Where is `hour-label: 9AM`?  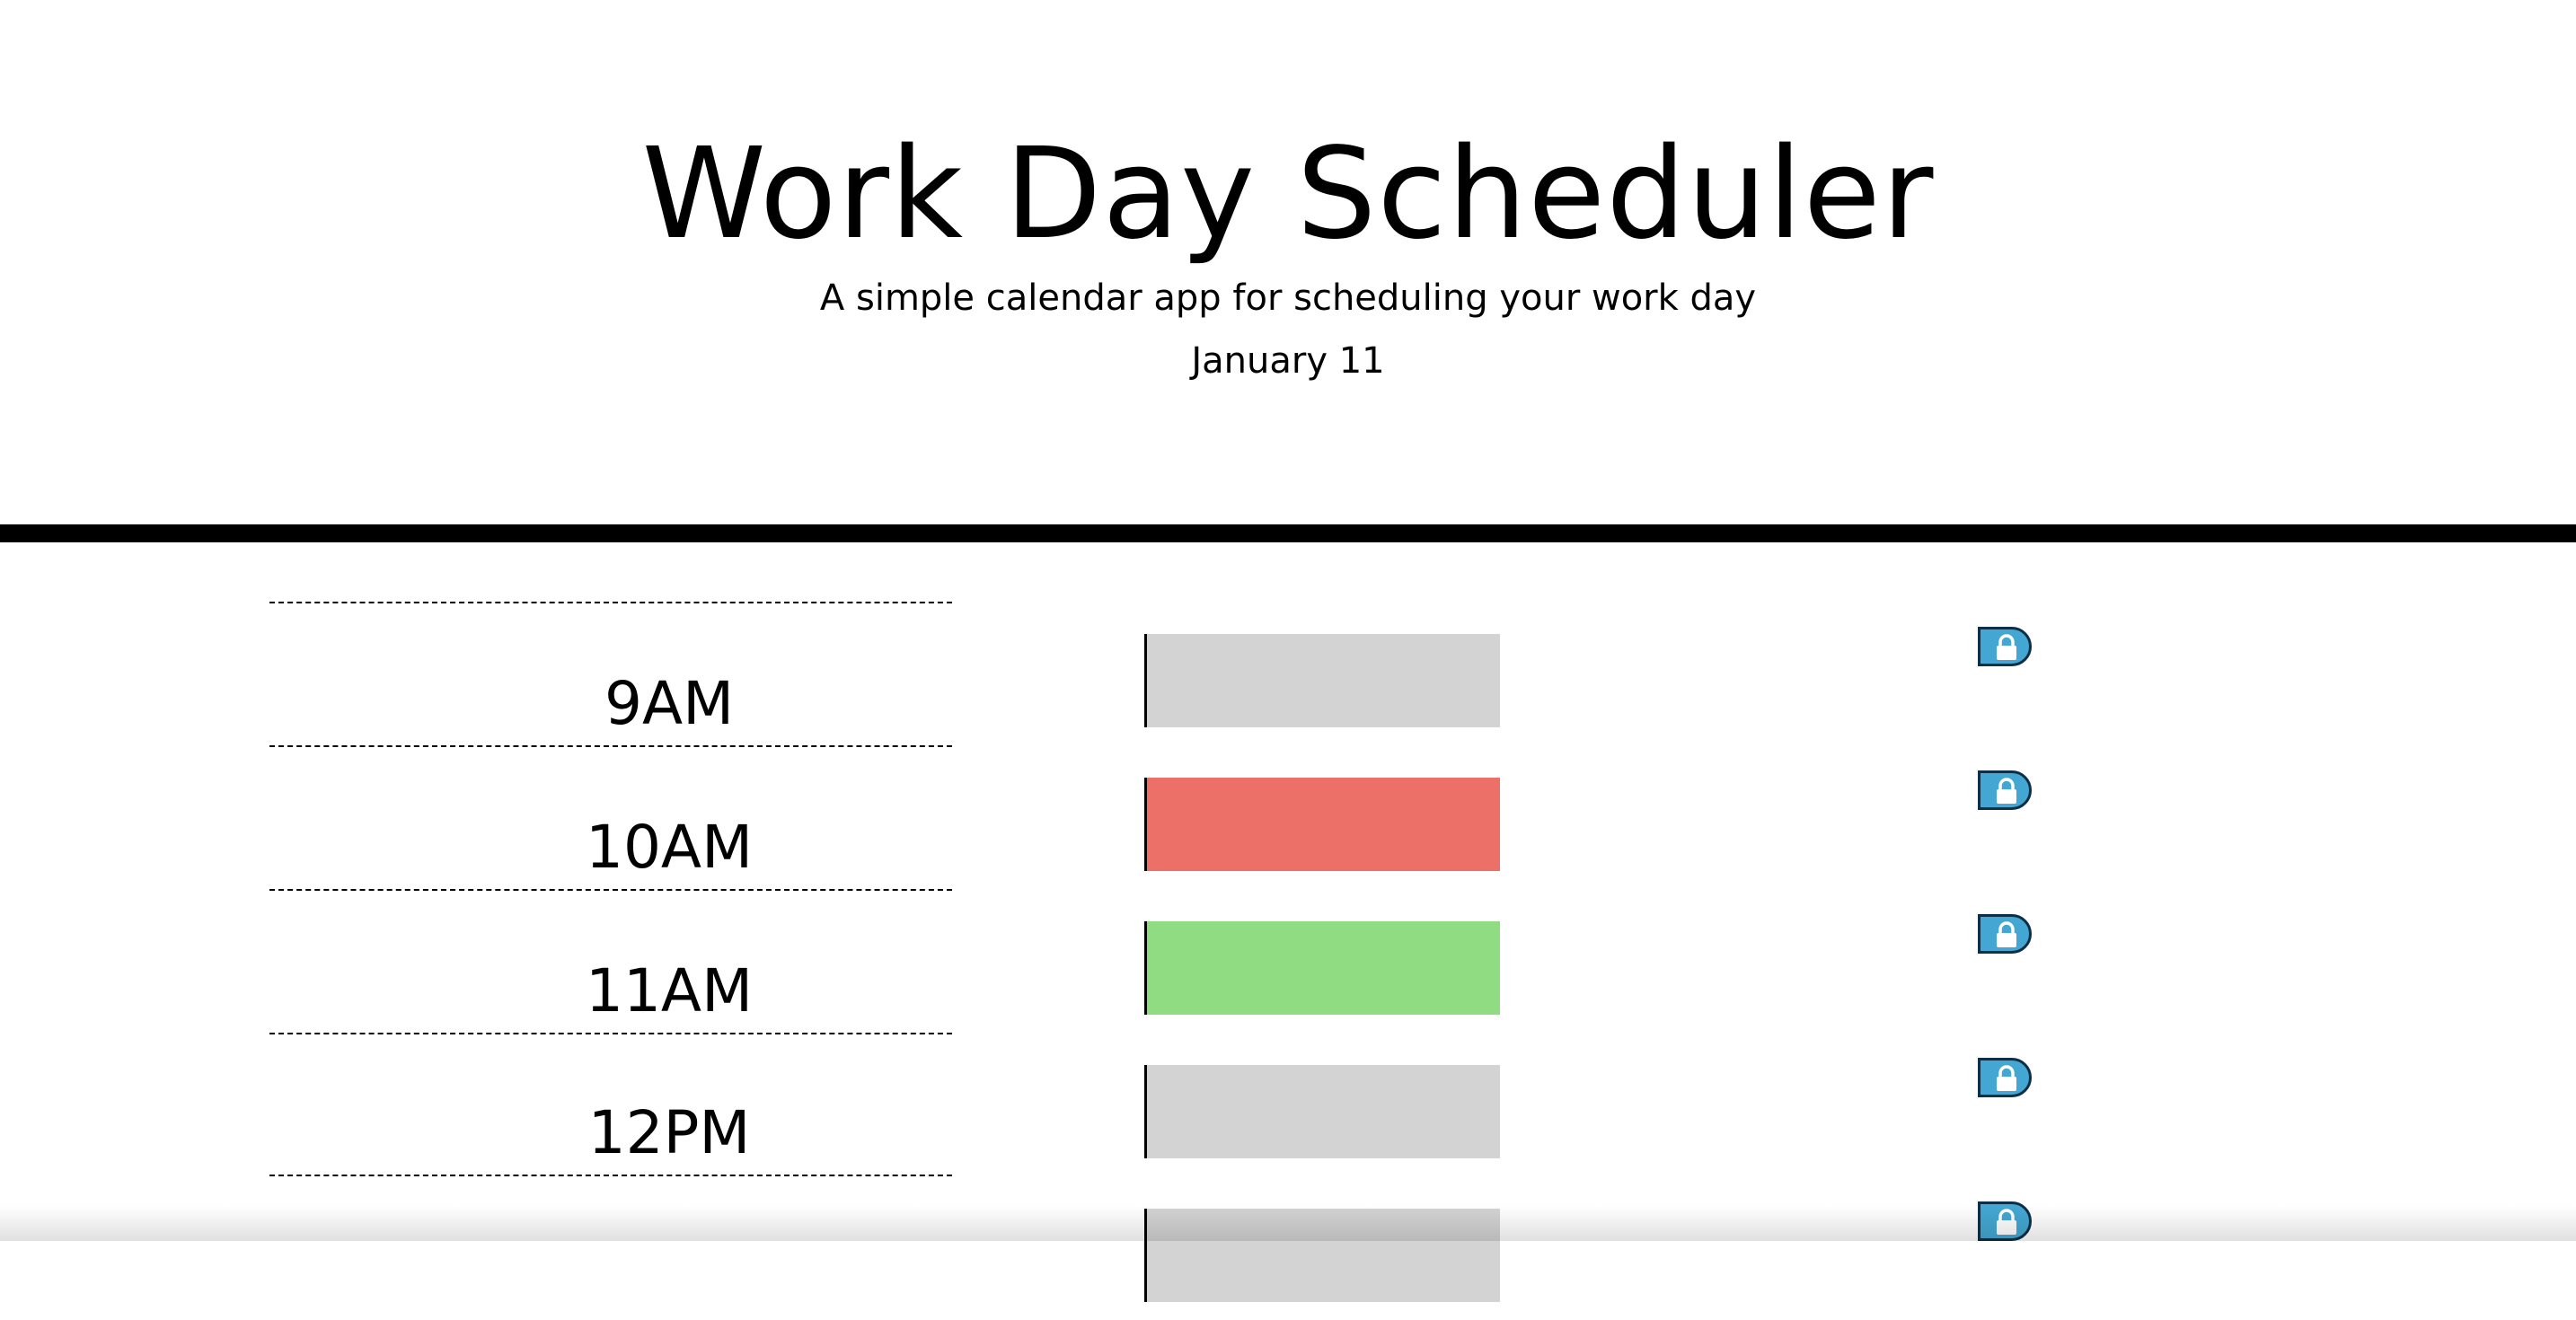
hour-label: 9AM is located at coordinates (669, 703).